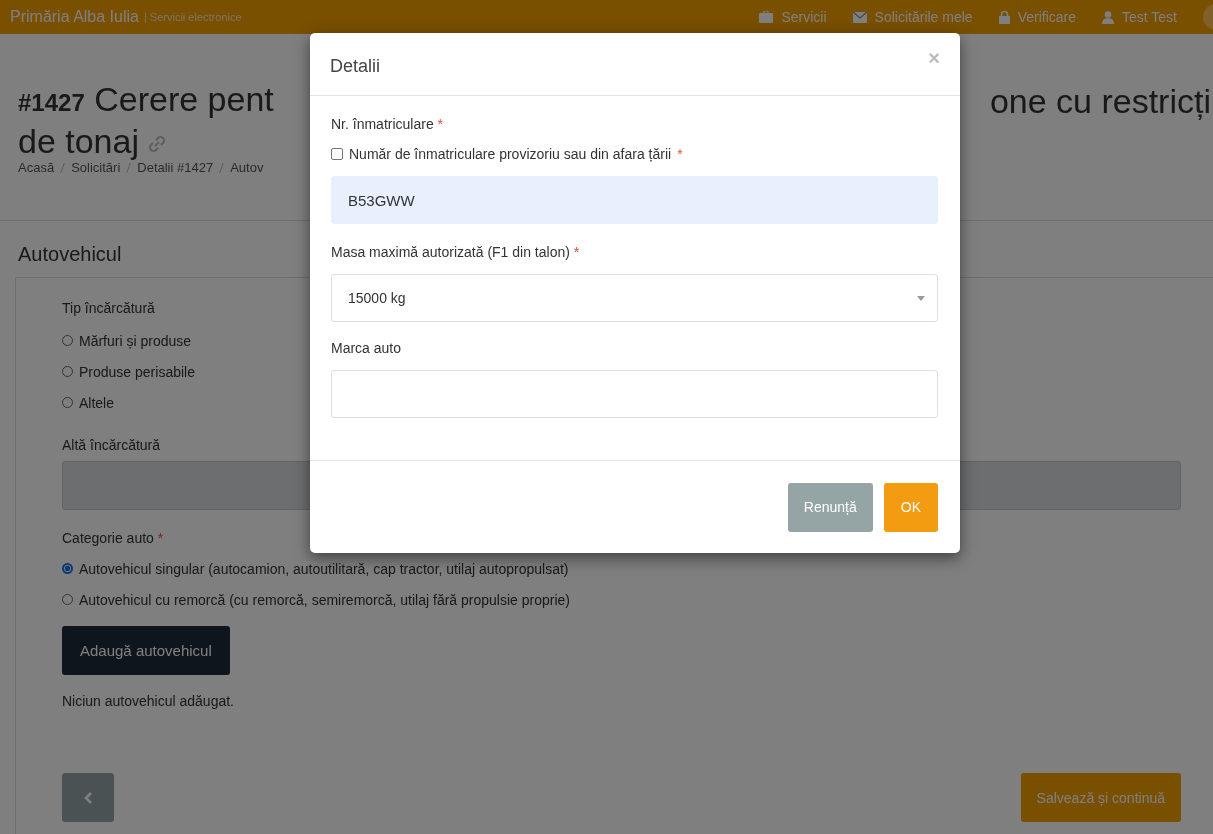 The height and width of the screenshot is (834, 1213). What do you see at coordinates (74, 17) in the screenshot?
I see `site-title: Primăria Alba Iulia` at bounding box center [74, 17].